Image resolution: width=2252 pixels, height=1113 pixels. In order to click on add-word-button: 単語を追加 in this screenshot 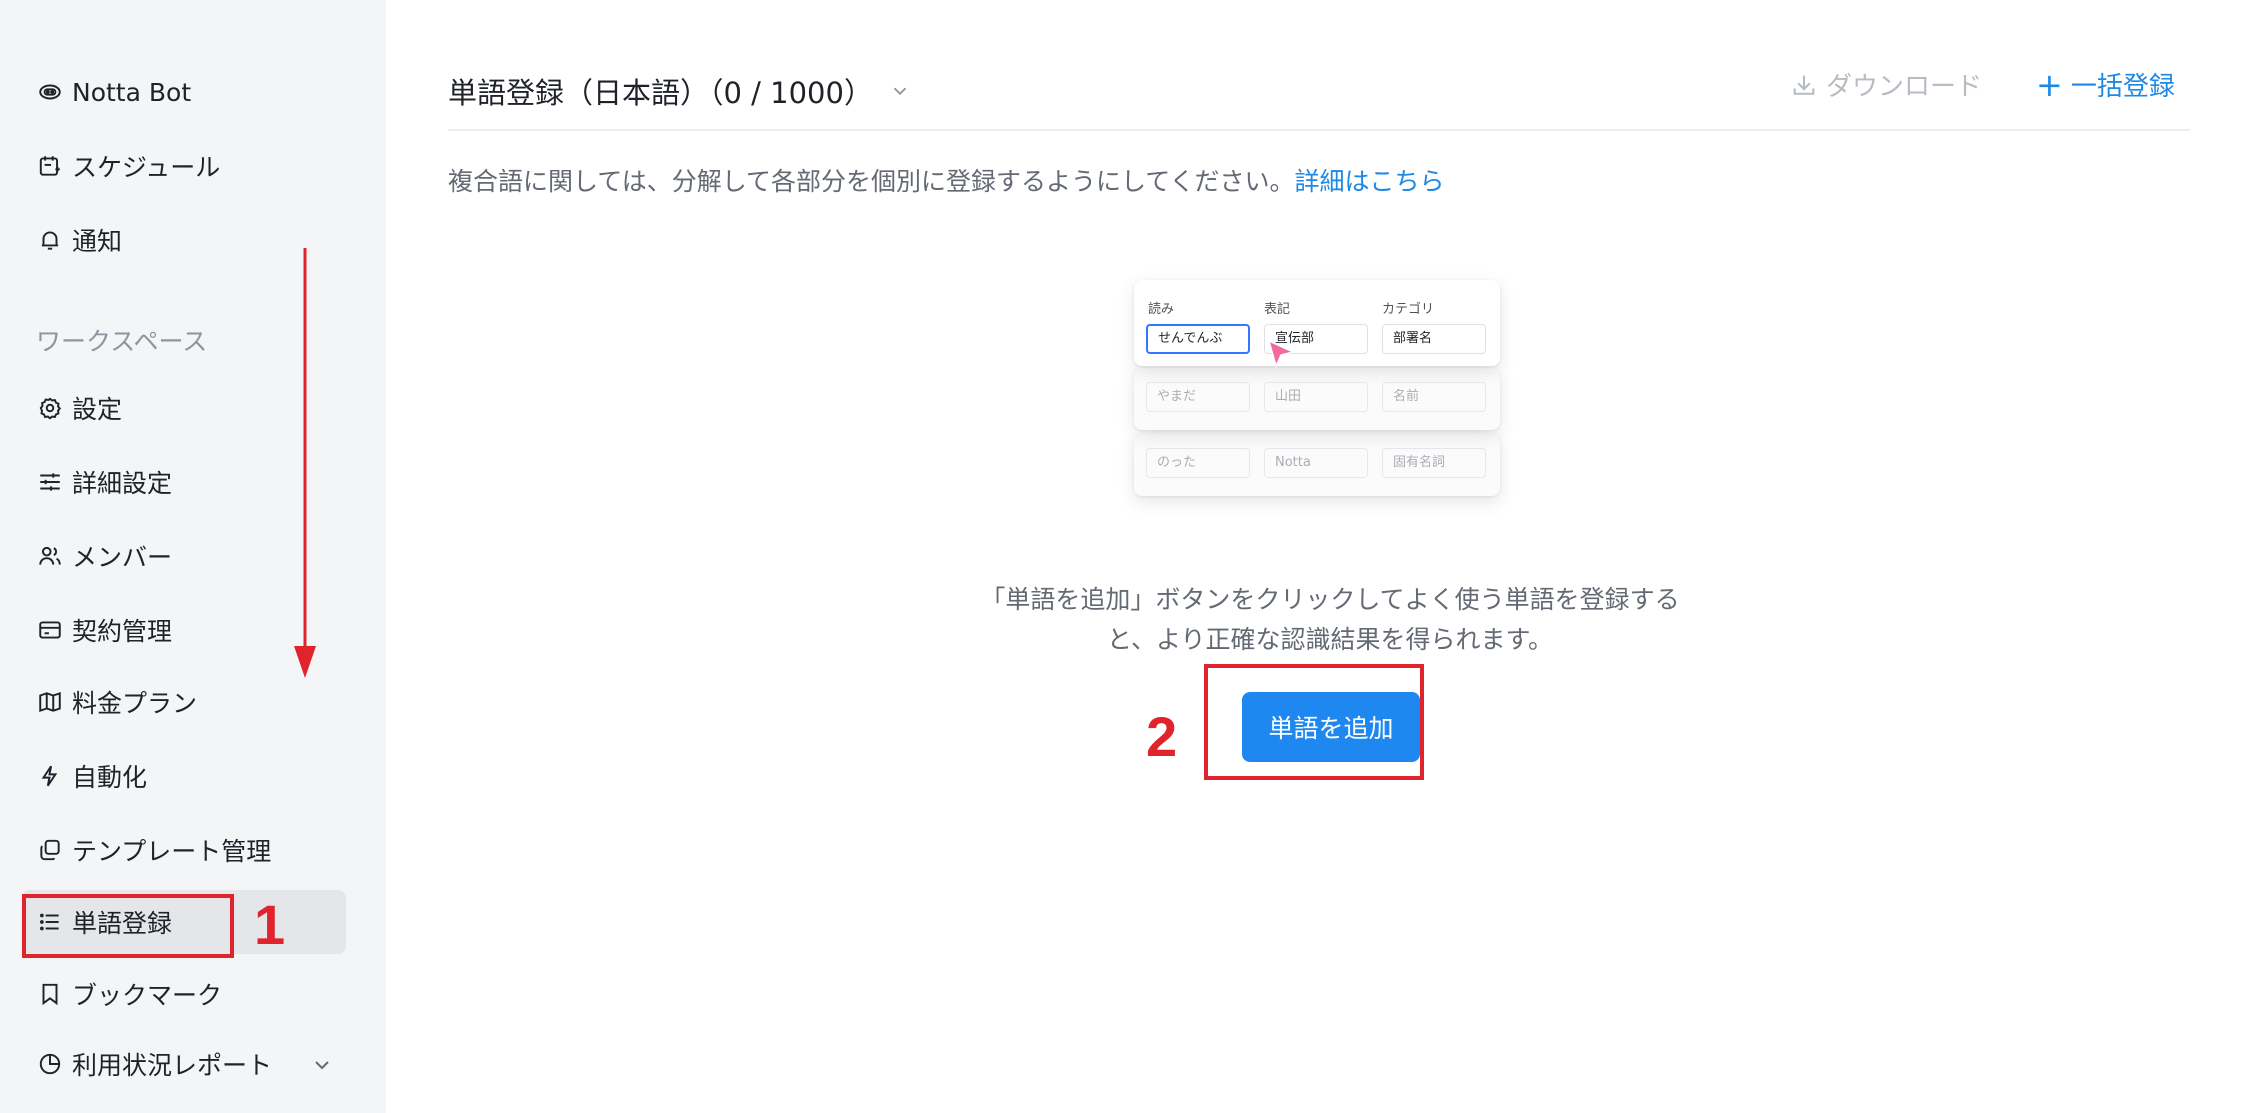, I will do `click(1331, 727)`.